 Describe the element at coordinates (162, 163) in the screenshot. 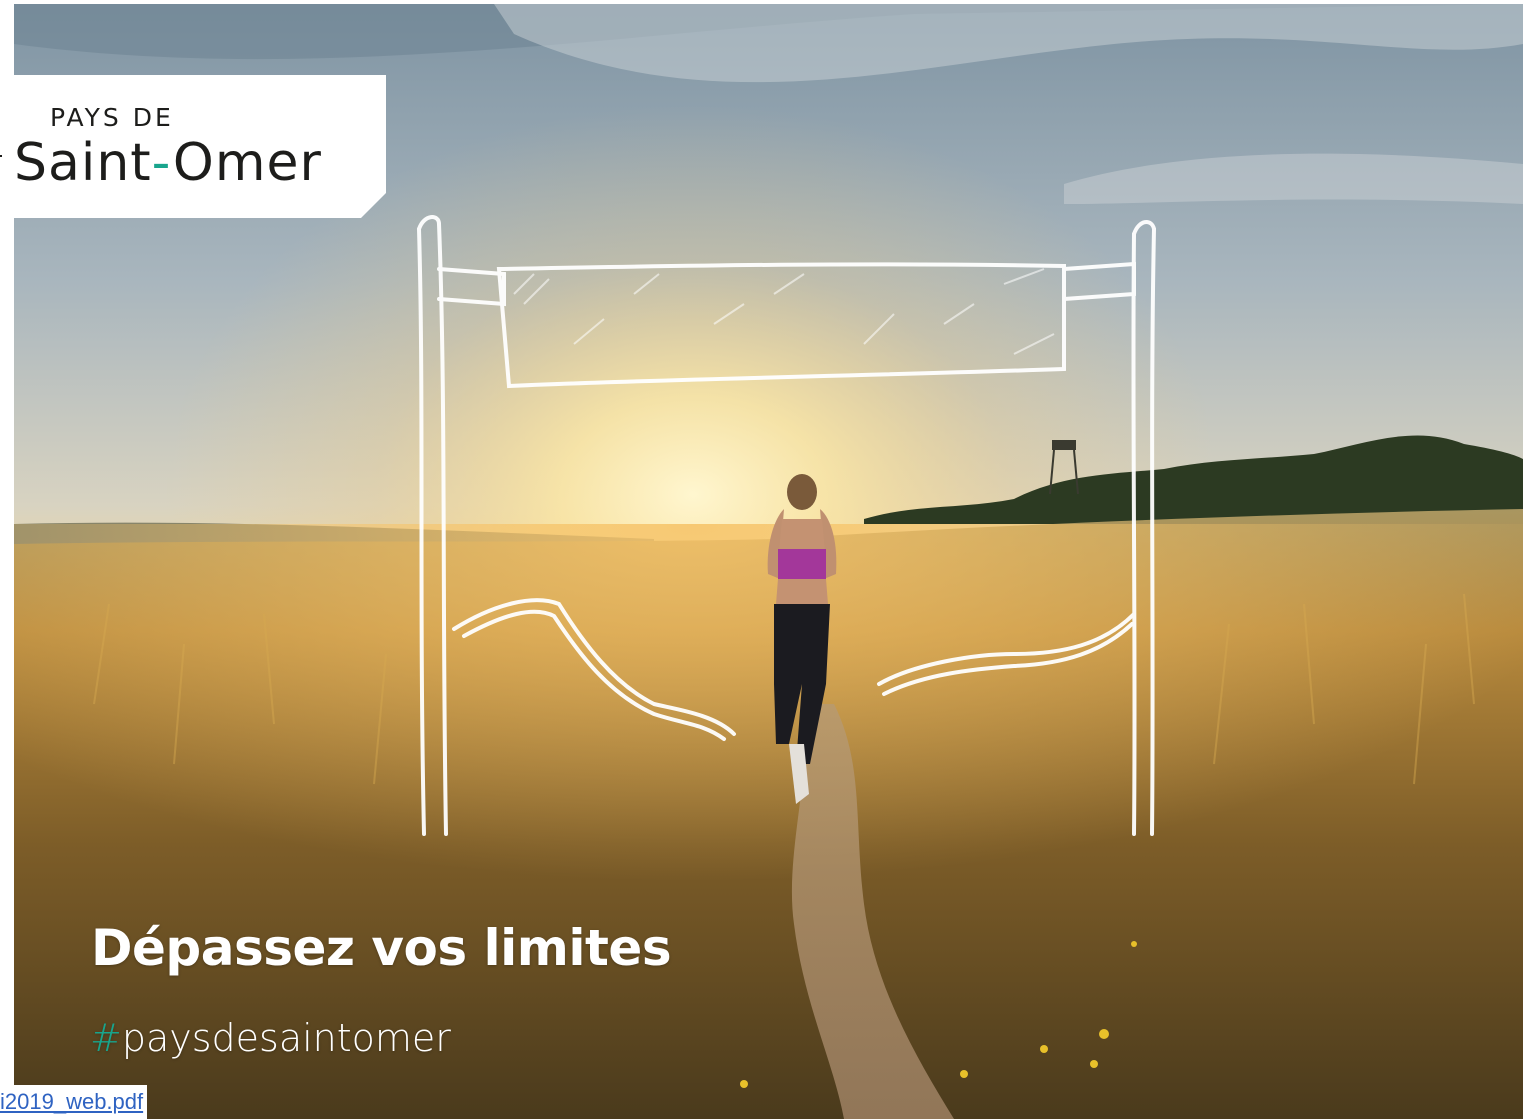

I see `logo-dash: -` at that location.